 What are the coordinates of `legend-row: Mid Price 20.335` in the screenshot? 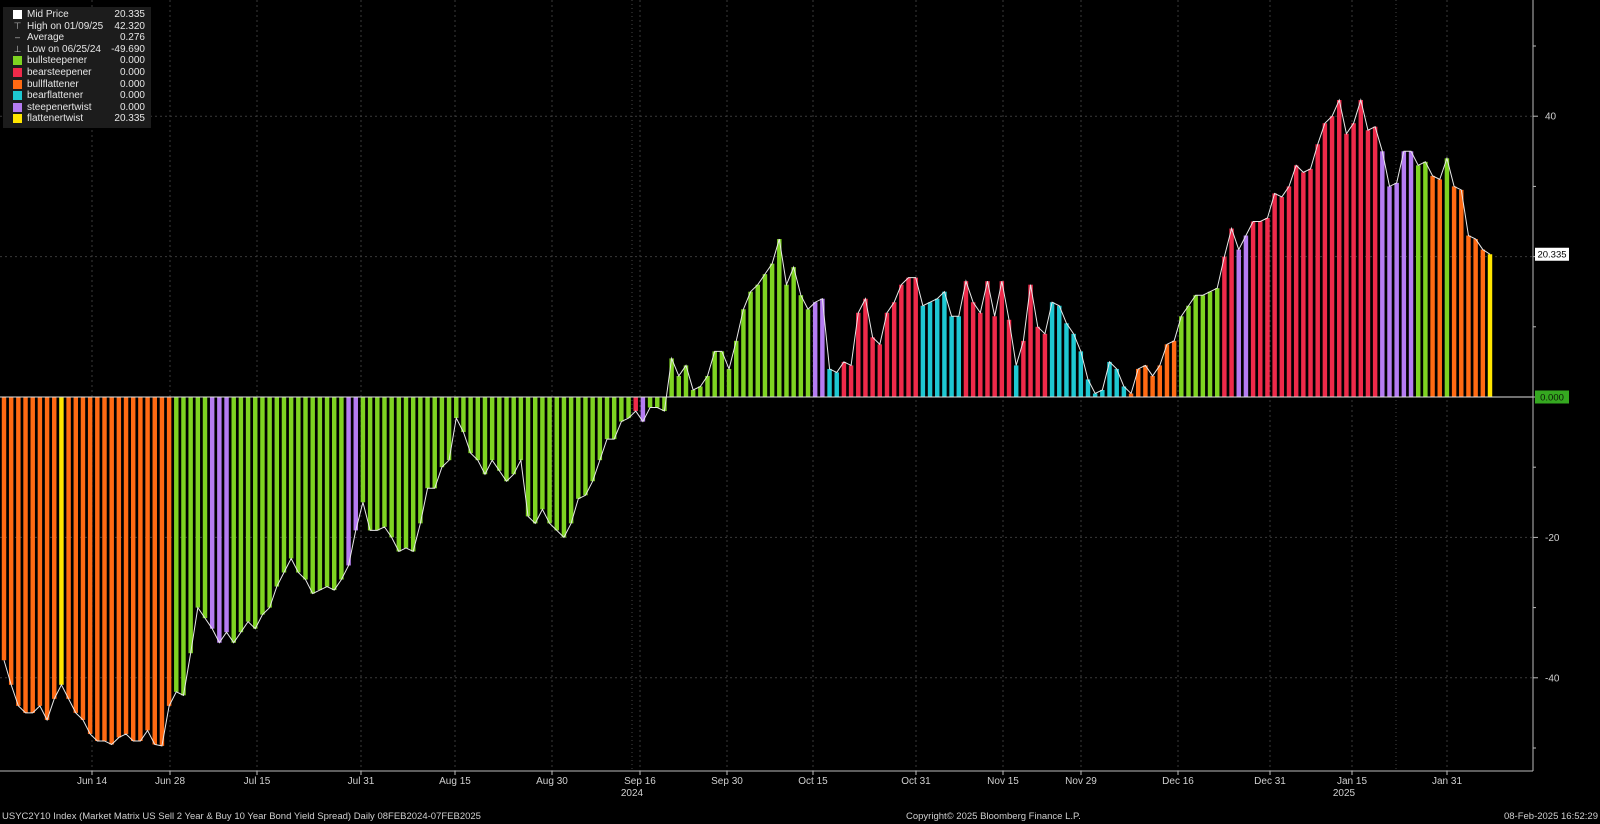 It's located at (77, 15).